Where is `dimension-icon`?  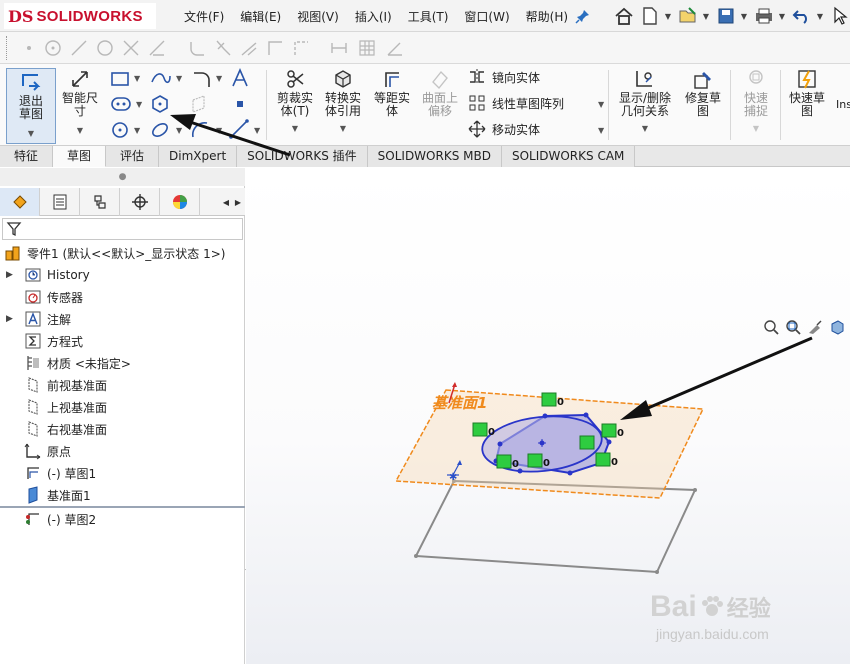
dimension-icon is located at coordinates (339, 48).